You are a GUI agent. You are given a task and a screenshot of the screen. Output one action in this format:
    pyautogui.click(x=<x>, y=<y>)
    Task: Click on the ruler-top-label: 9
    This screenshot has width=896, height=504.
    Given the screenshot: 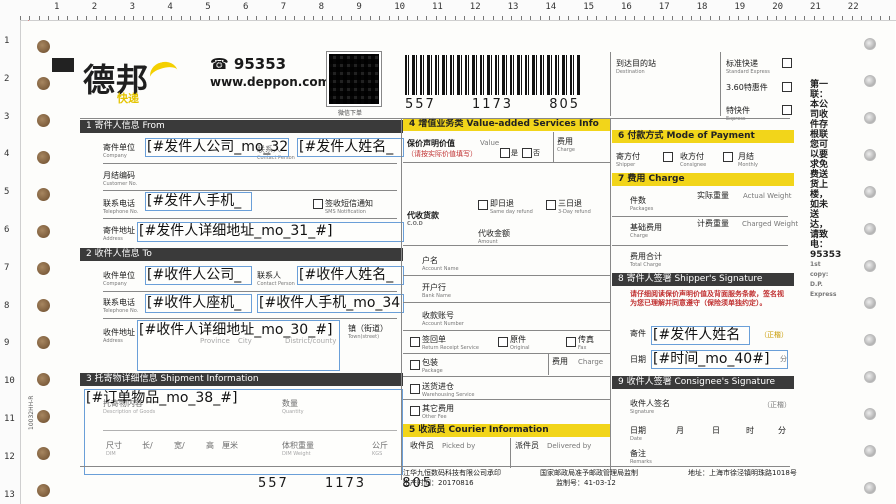 What is the action you would take?
    pyautogui.click(x=359, y=7)
    